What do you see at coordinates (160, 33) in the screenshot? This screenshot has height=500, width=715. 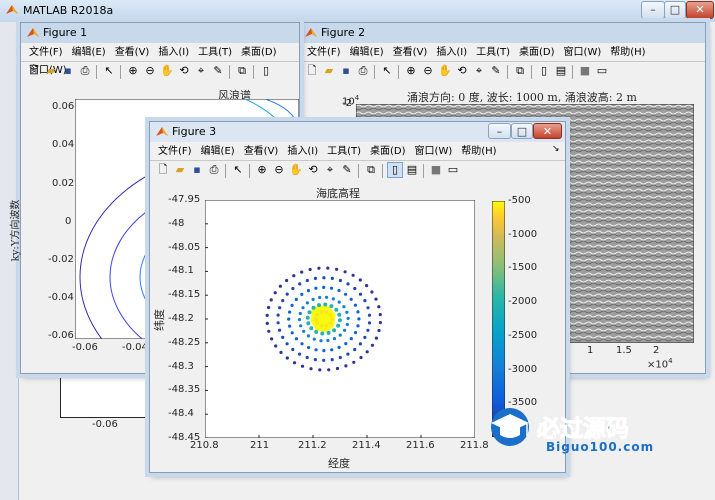 I see `figure-1-title-bar: Figure 1` at bounding box center [160, 33].